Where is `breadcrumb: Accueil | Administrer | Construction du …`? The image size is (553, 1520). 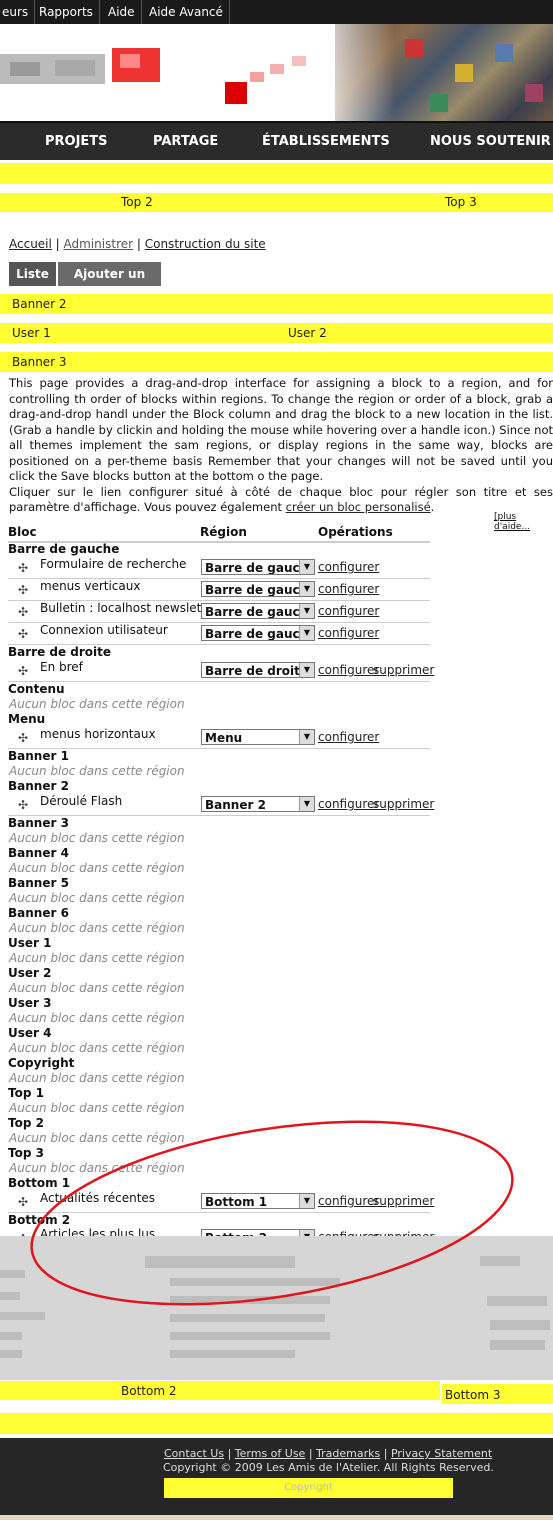
breadcrumb: Accueil | Administrer | Construction du … is located at coordinates (137, 244).